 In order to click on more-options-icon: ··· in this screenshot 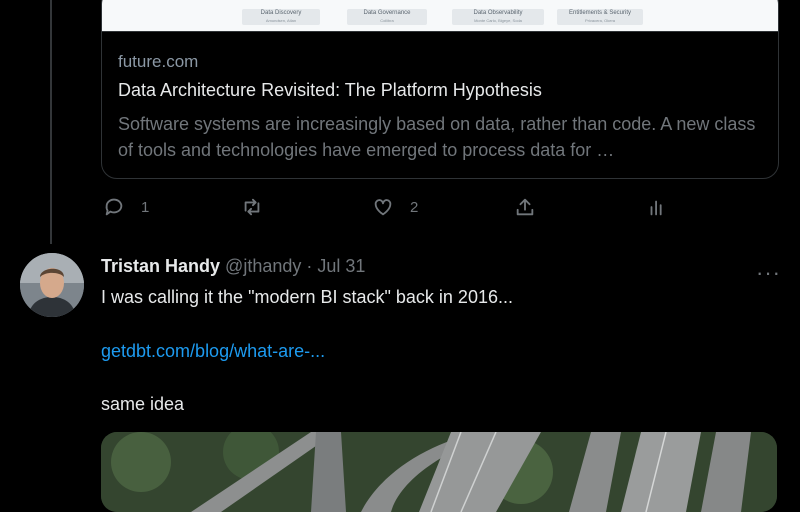, I will do `click(768, 273)`.